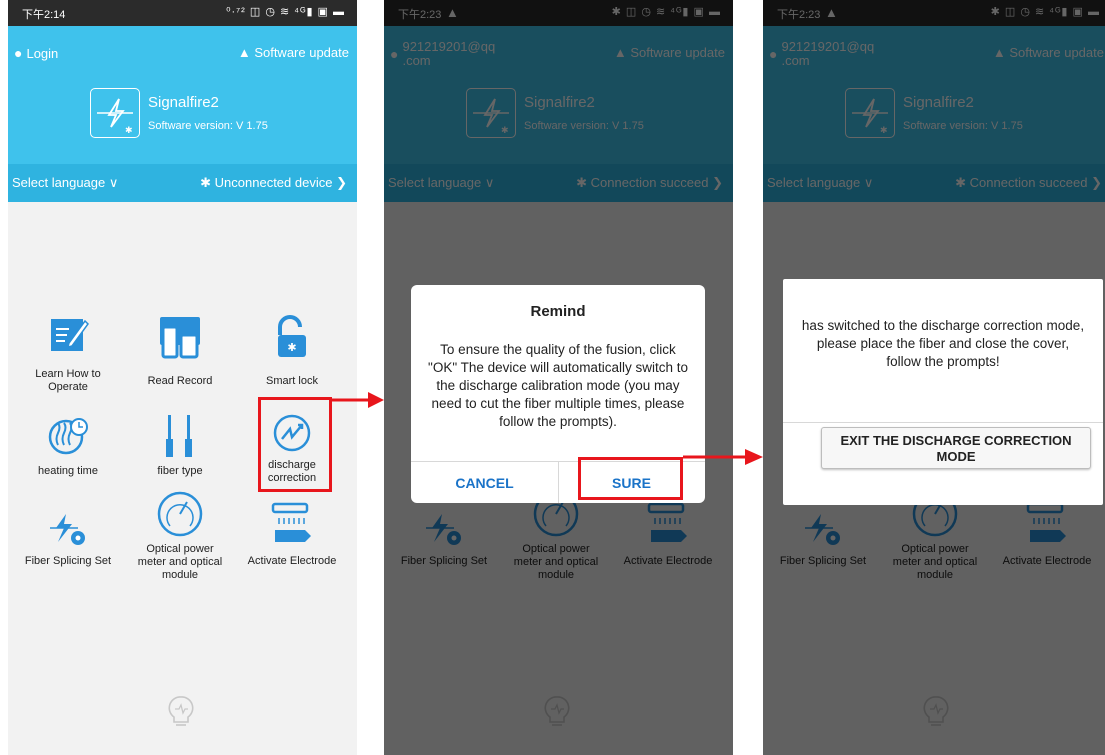 The height and width of the screenshot is (755, 1105). I want to click on status-time: 下午2:14, so click(44, 15).